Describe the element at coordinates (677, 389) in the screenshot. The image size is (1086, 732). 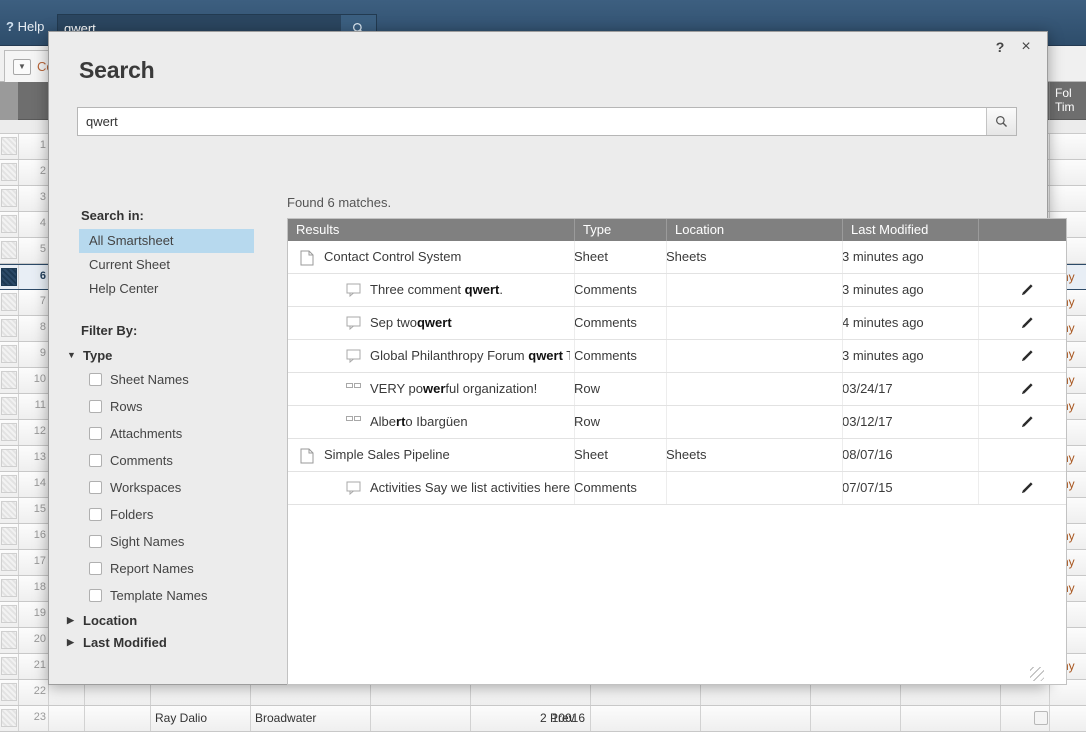
I see `results-row: VERY powerful organization!Row03/24/17` at that location.